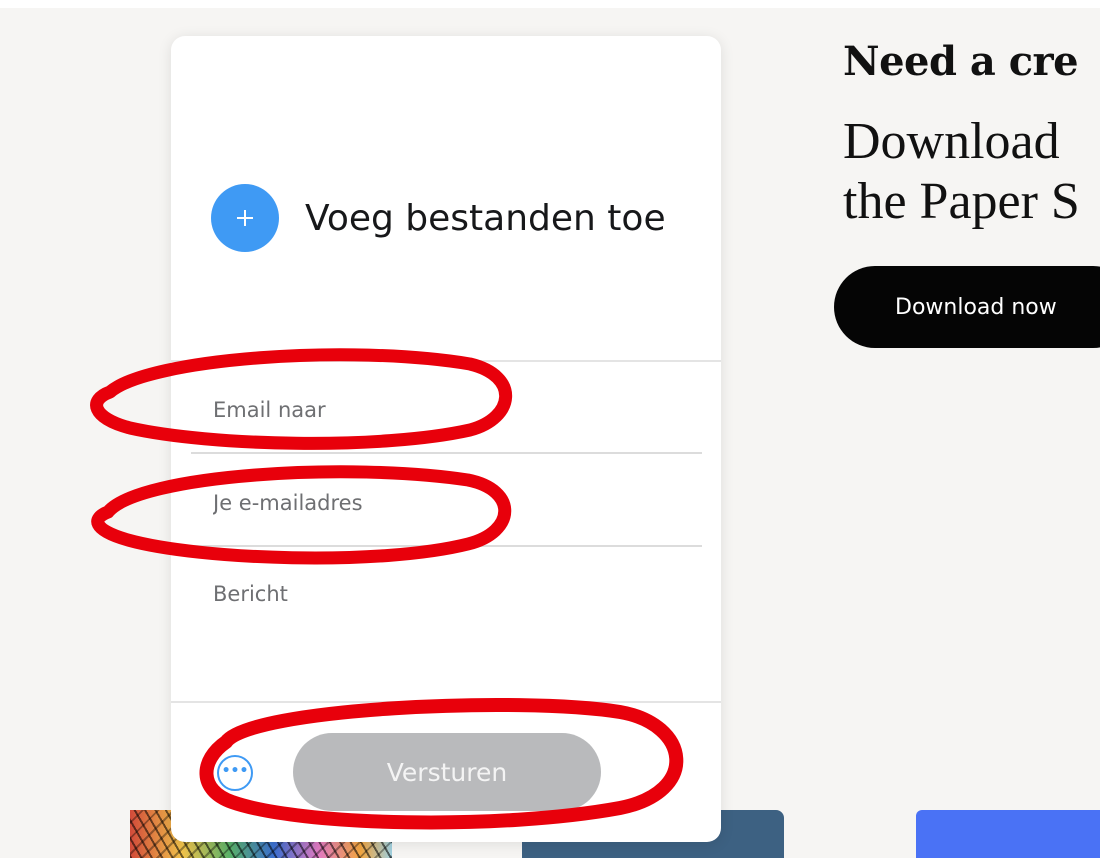 This screenshot has width=1100, height=858. Describe the element at coordinates (485, 218) in the screenshot. I see `add-files-label: Voeg bestanden toe` at that location.